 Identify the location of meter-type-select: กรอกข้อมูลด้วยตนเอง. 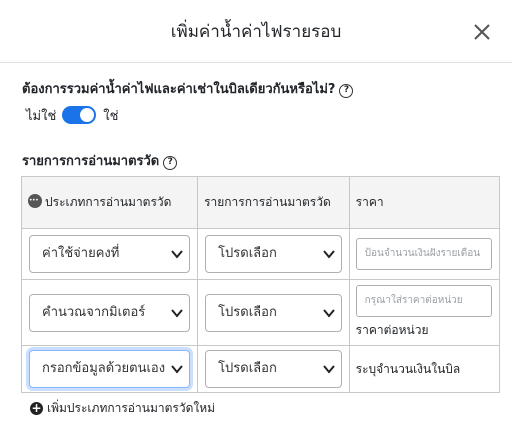
(110, 369).